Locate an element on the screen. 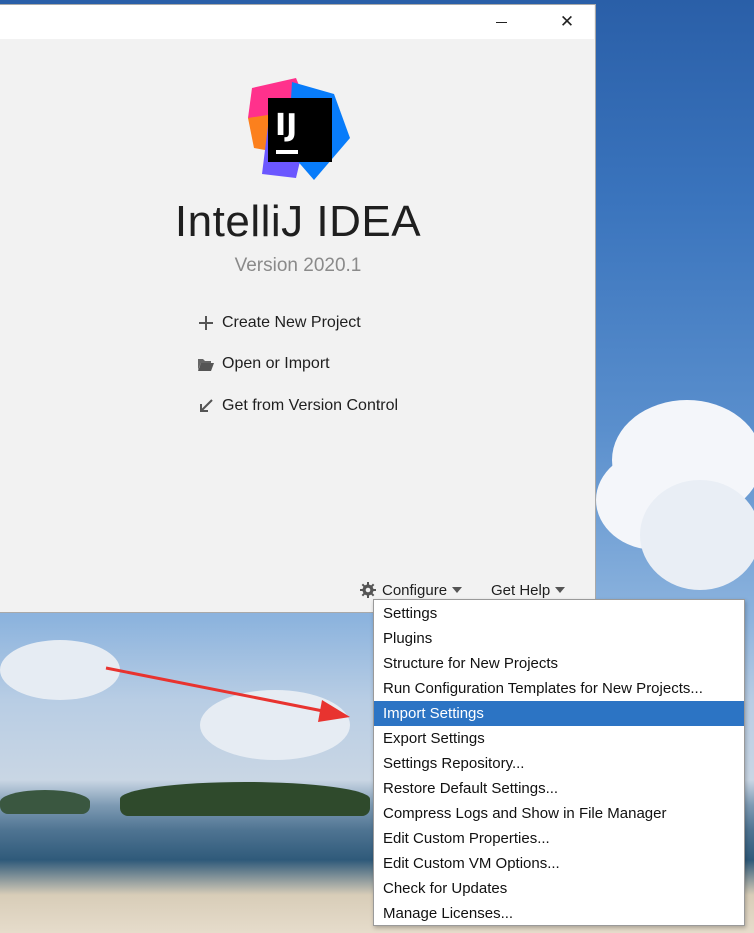 This screenshot has width=754, height=933. get-help-dropdown: Get Help is located at coordinates (528, 590).